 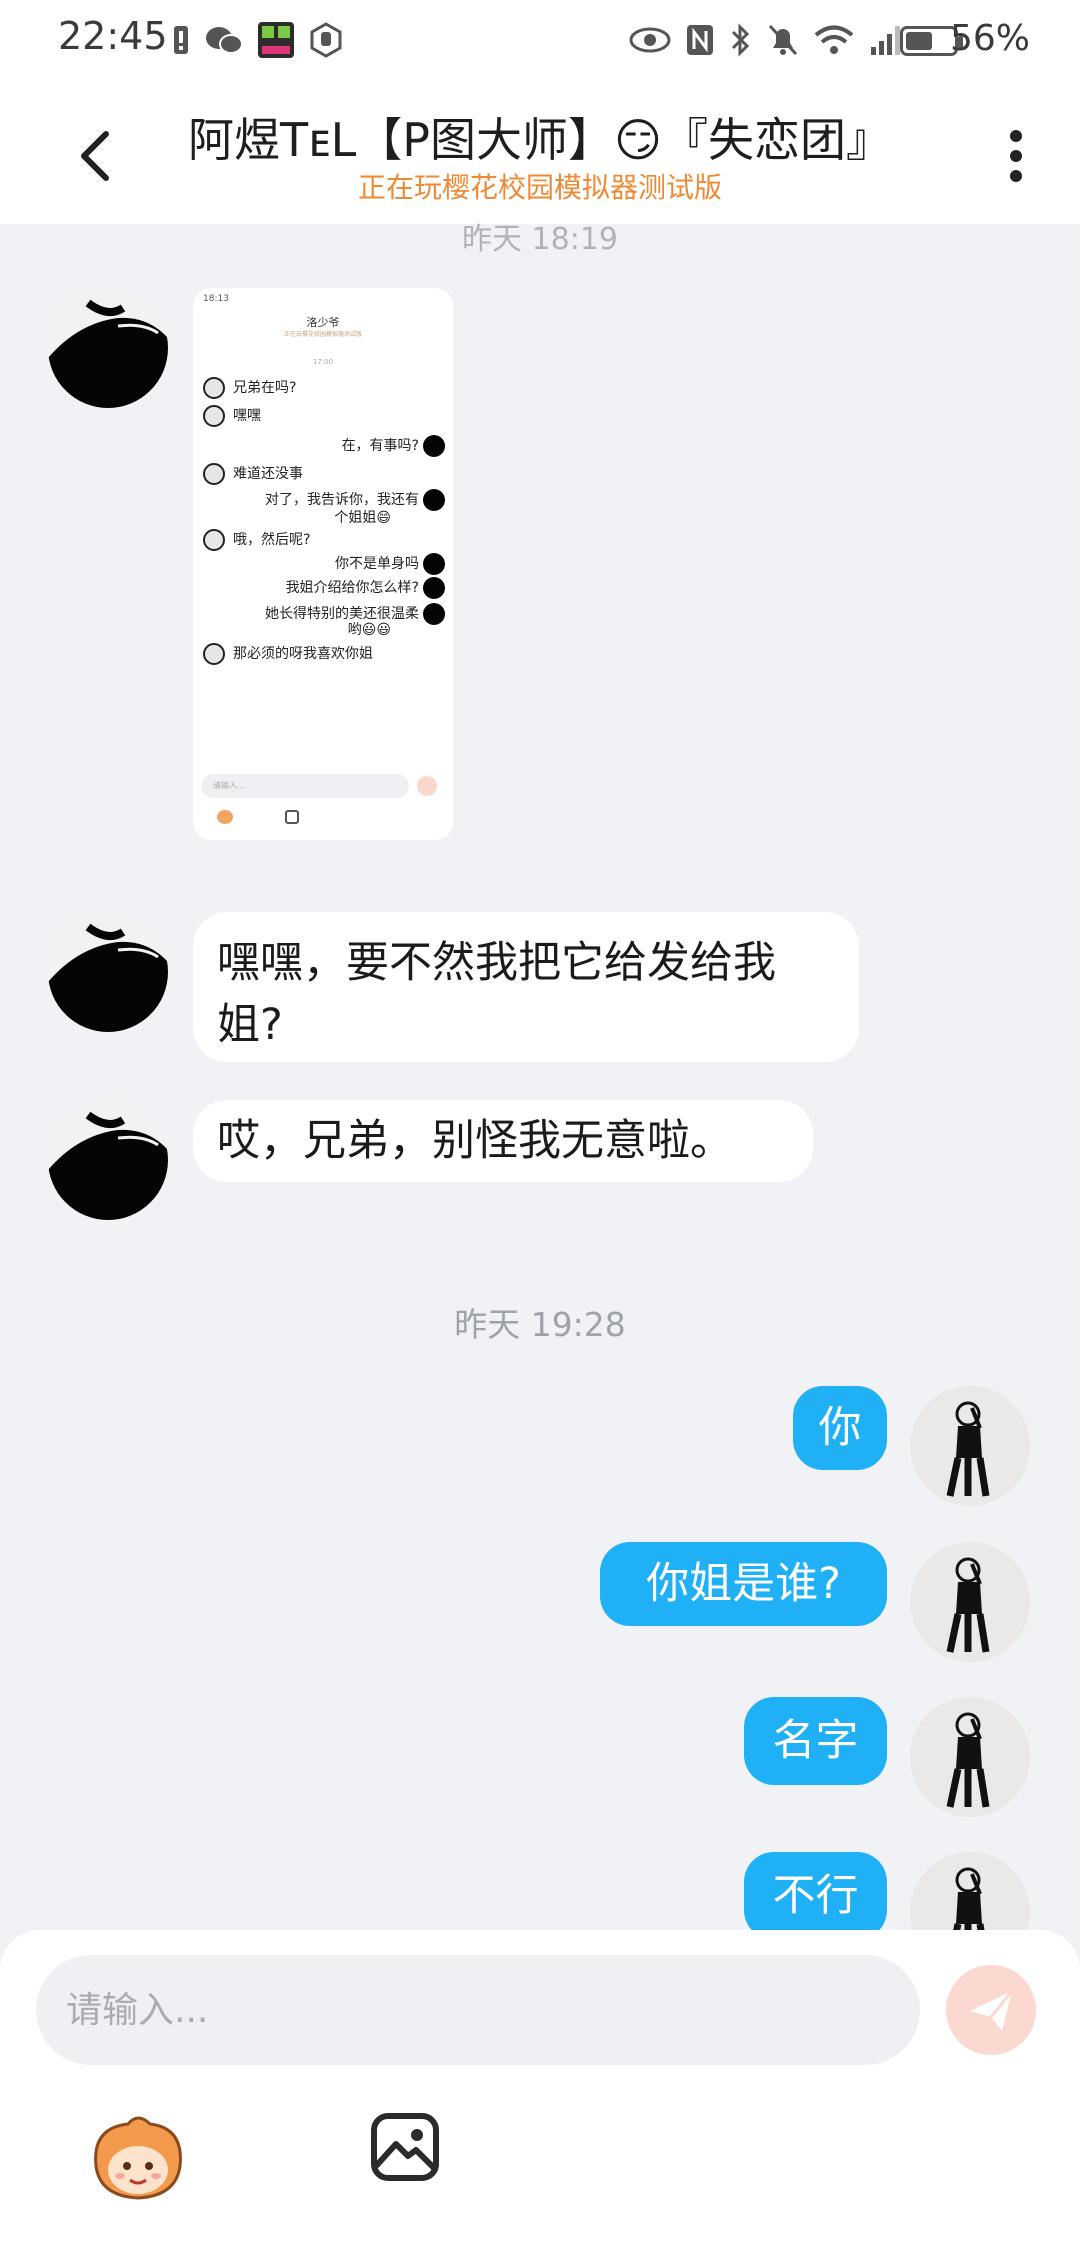 I want to click on timestamp-partial: 昨天 18:19, so click(x=540, y=239).